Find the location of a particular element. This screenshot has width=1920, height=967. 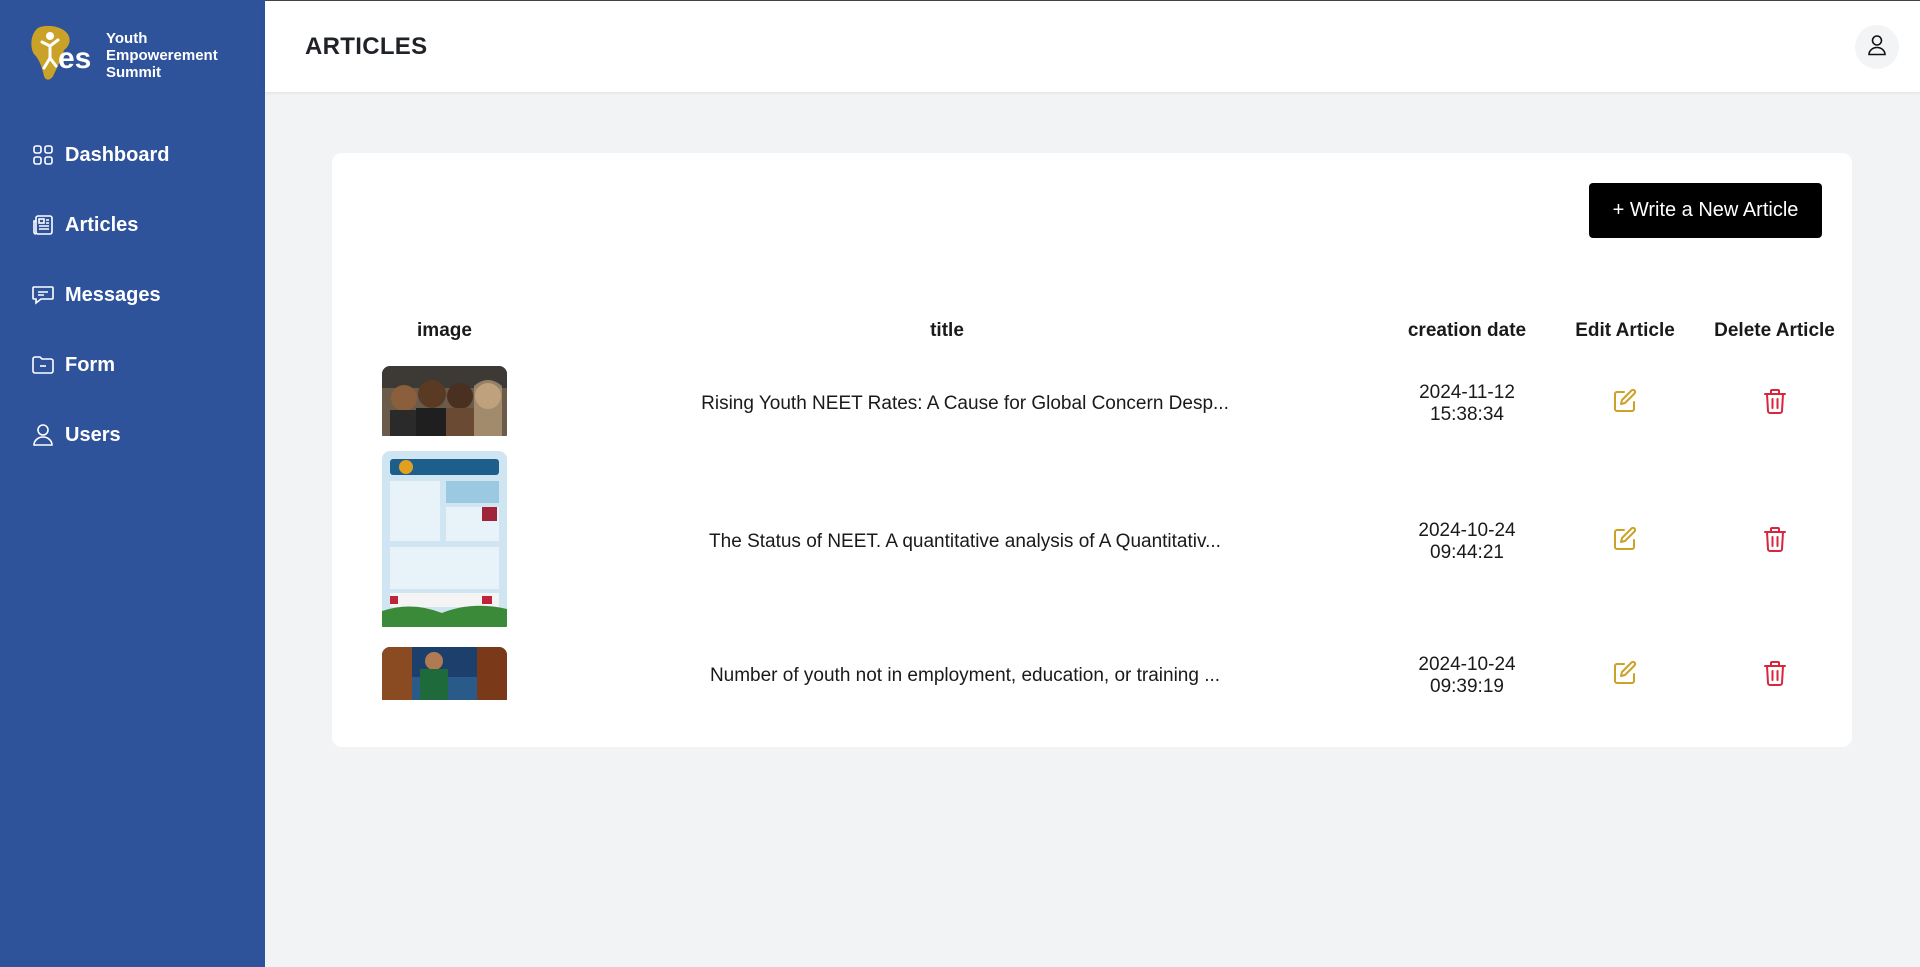

sidebar-nav: Dashboard Articles Messages Form Users is located at coordinates (132, 295).